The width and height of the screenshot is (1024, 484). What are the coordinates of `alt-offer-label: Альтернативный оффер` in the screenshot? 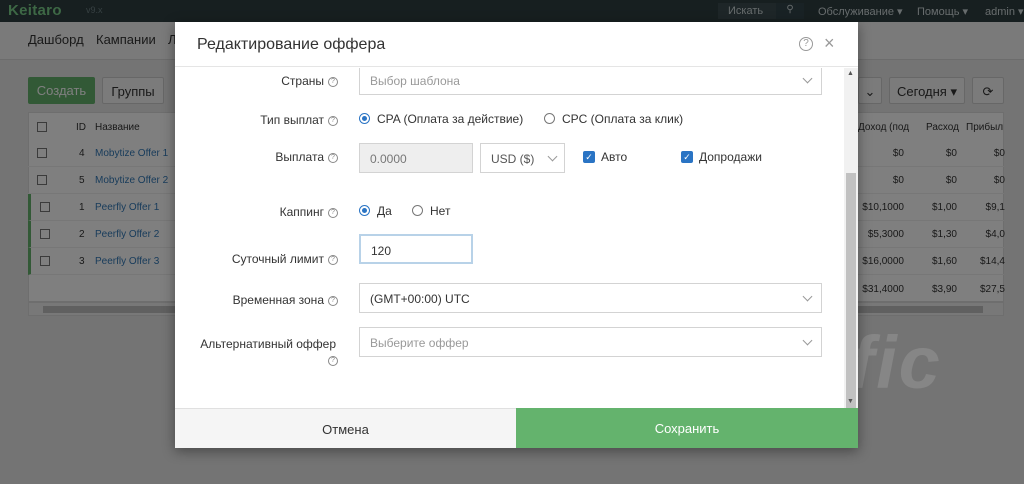 It's located at (268, 344).